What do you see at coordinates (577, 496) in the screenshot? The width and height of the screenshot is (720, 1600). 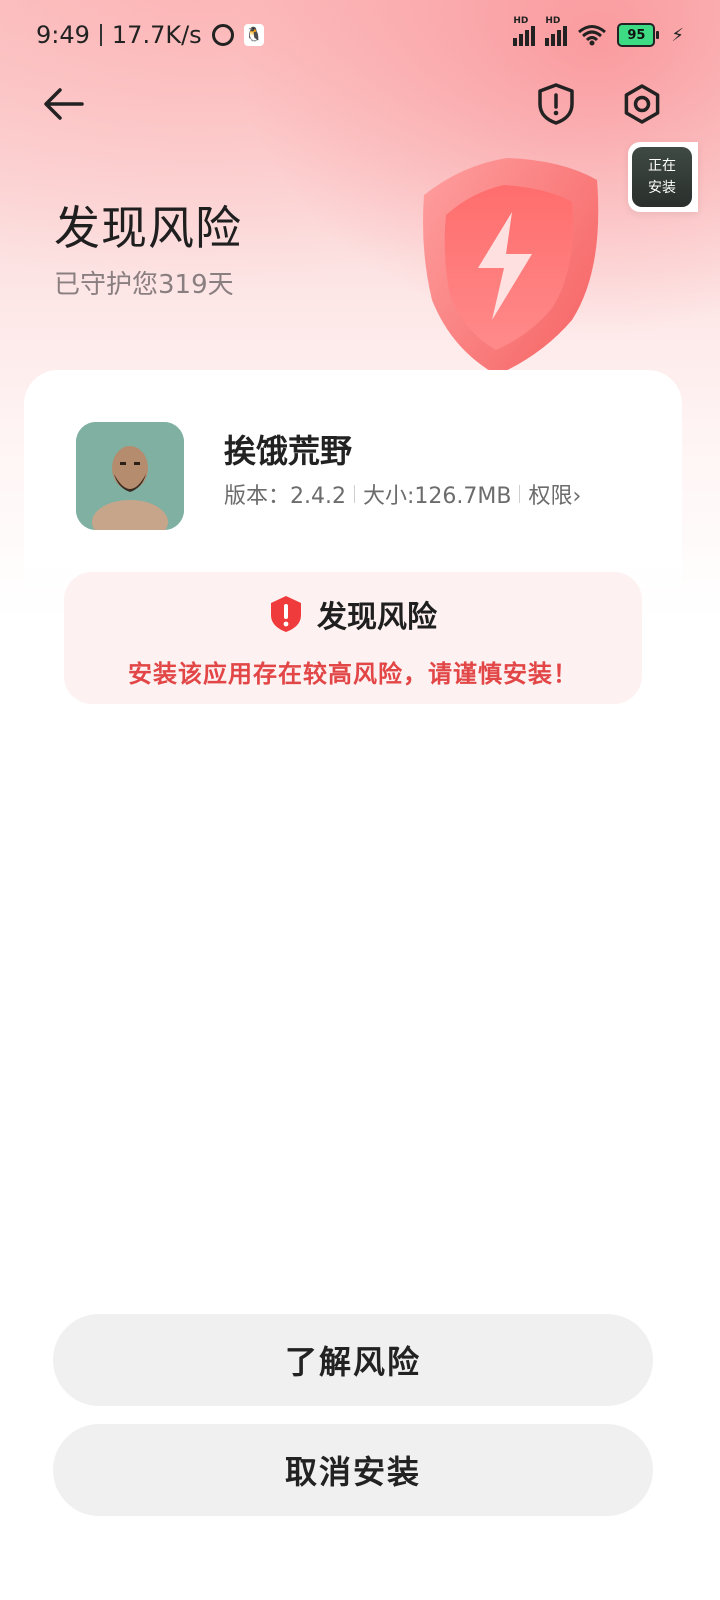 I see `chevron-right-icon: ›` at bounding box center [577, 496].